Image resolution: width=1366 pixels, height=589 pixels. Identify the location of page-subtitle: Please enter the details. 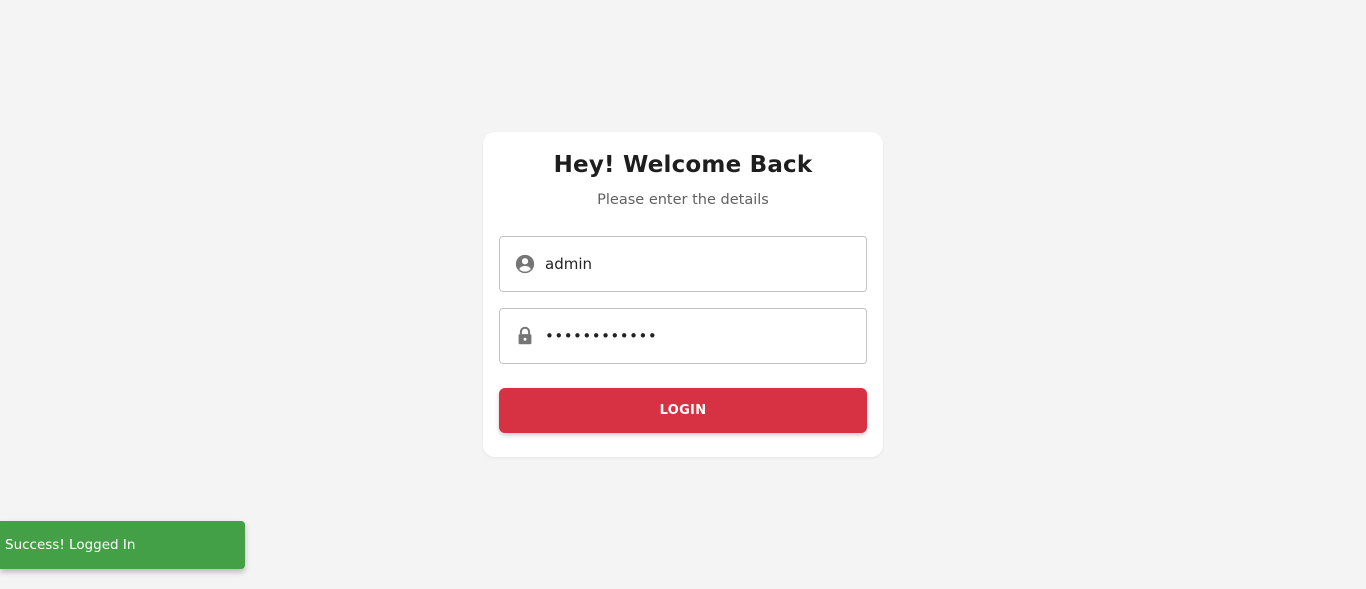
(683, 200).